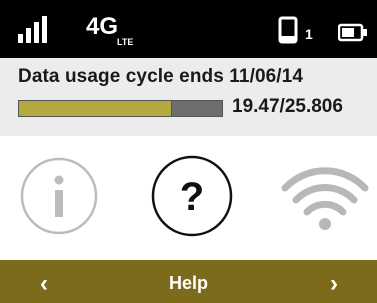  Describe the element at coordinates (287, 106) in the screenshot. I see `usage-value: 19.47/25.806` at that location.